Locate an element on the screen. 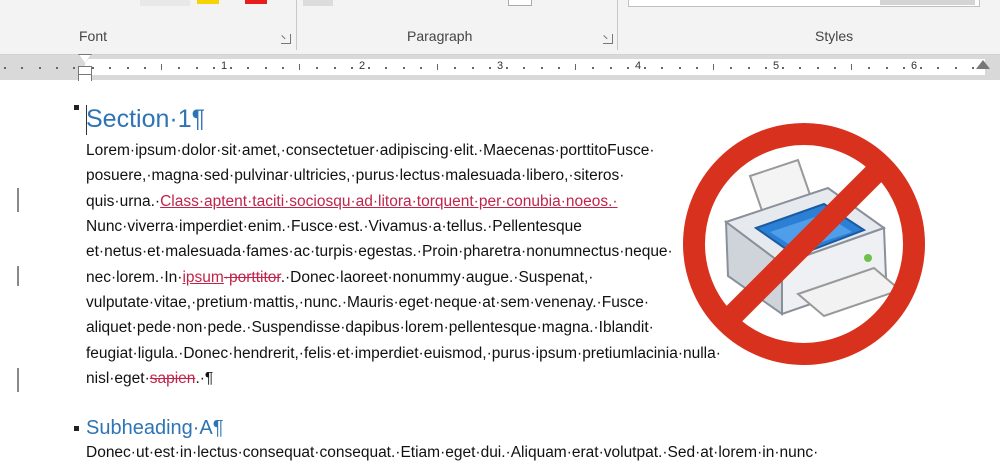 This screenshot has height=463, width=1000. text-run: nectus· is located at coordinates (599, 251).